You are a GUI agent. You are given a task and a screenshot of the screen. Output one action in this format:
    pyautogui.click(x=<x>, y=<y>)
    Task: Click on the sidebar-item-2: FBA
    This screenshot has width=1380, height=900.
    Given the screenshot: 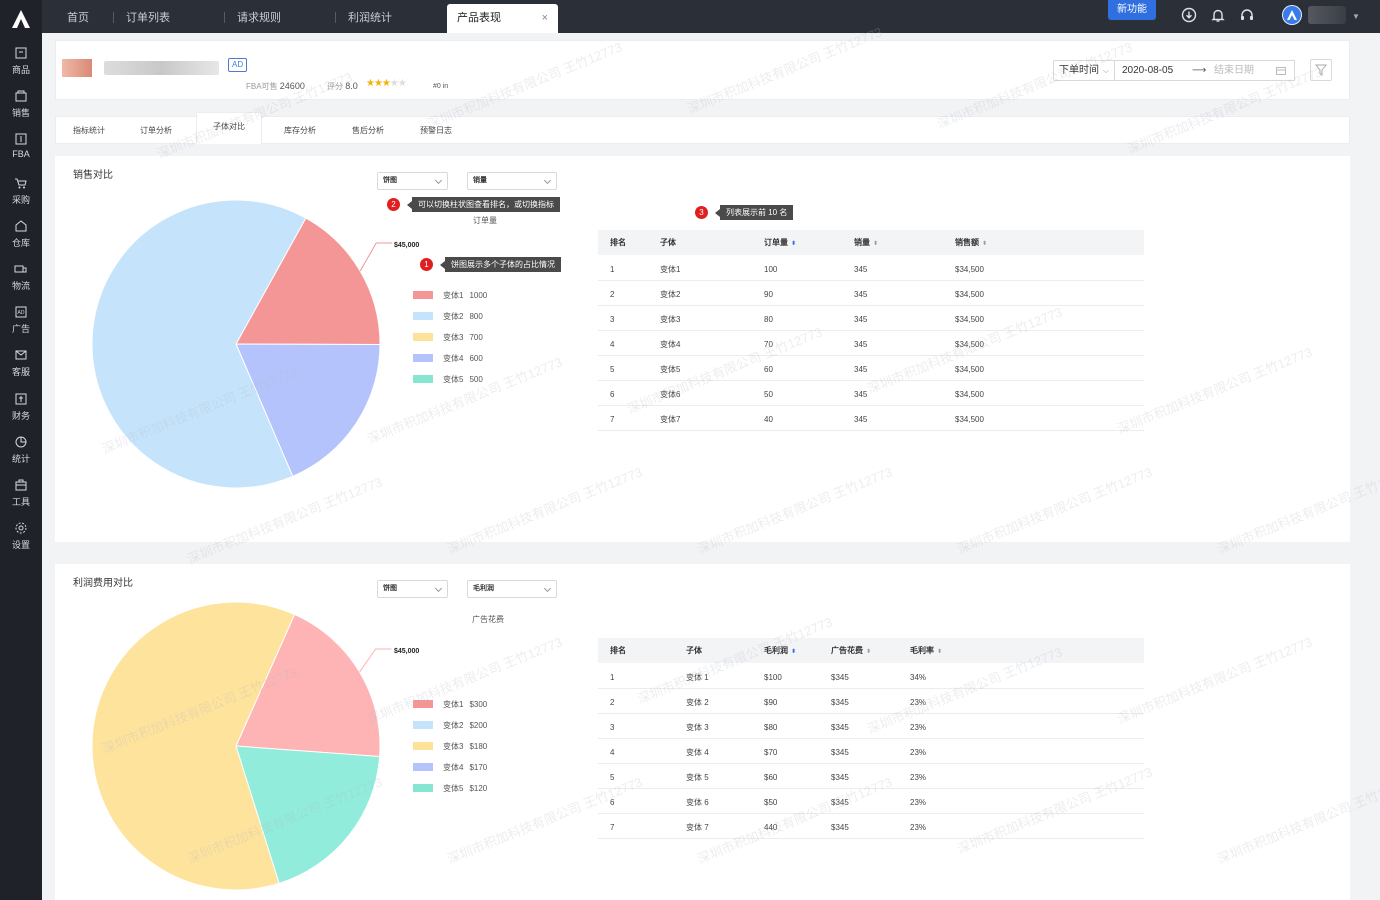 What is the action you would take?
    pyautogui.click(x=21, y=151)
    